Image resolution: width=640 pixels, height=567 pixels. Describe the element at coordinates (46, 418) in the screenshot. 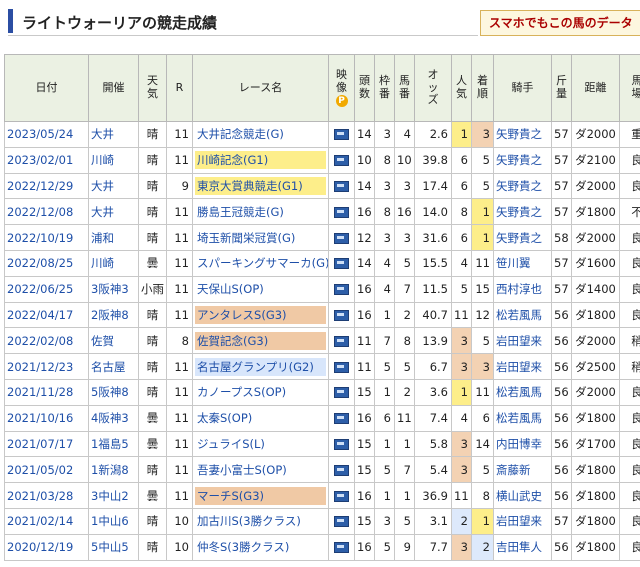

I see `date-link: 2021/10/16` at that location.